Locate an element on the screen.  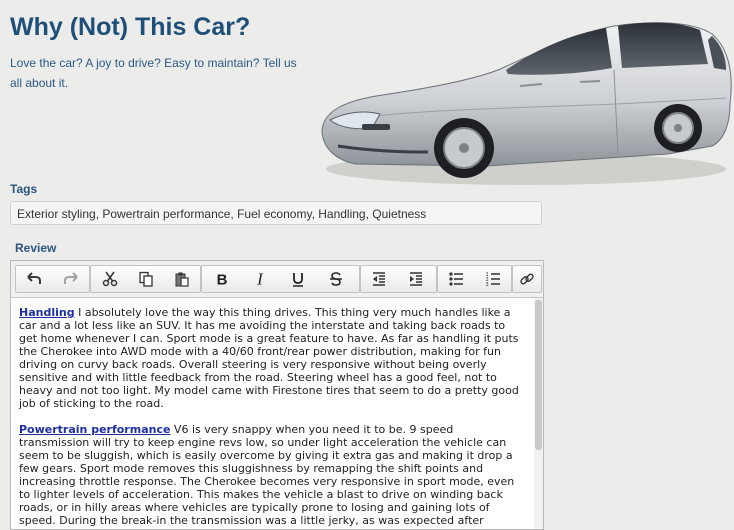
copy-button is located at coordinates (146, 279).